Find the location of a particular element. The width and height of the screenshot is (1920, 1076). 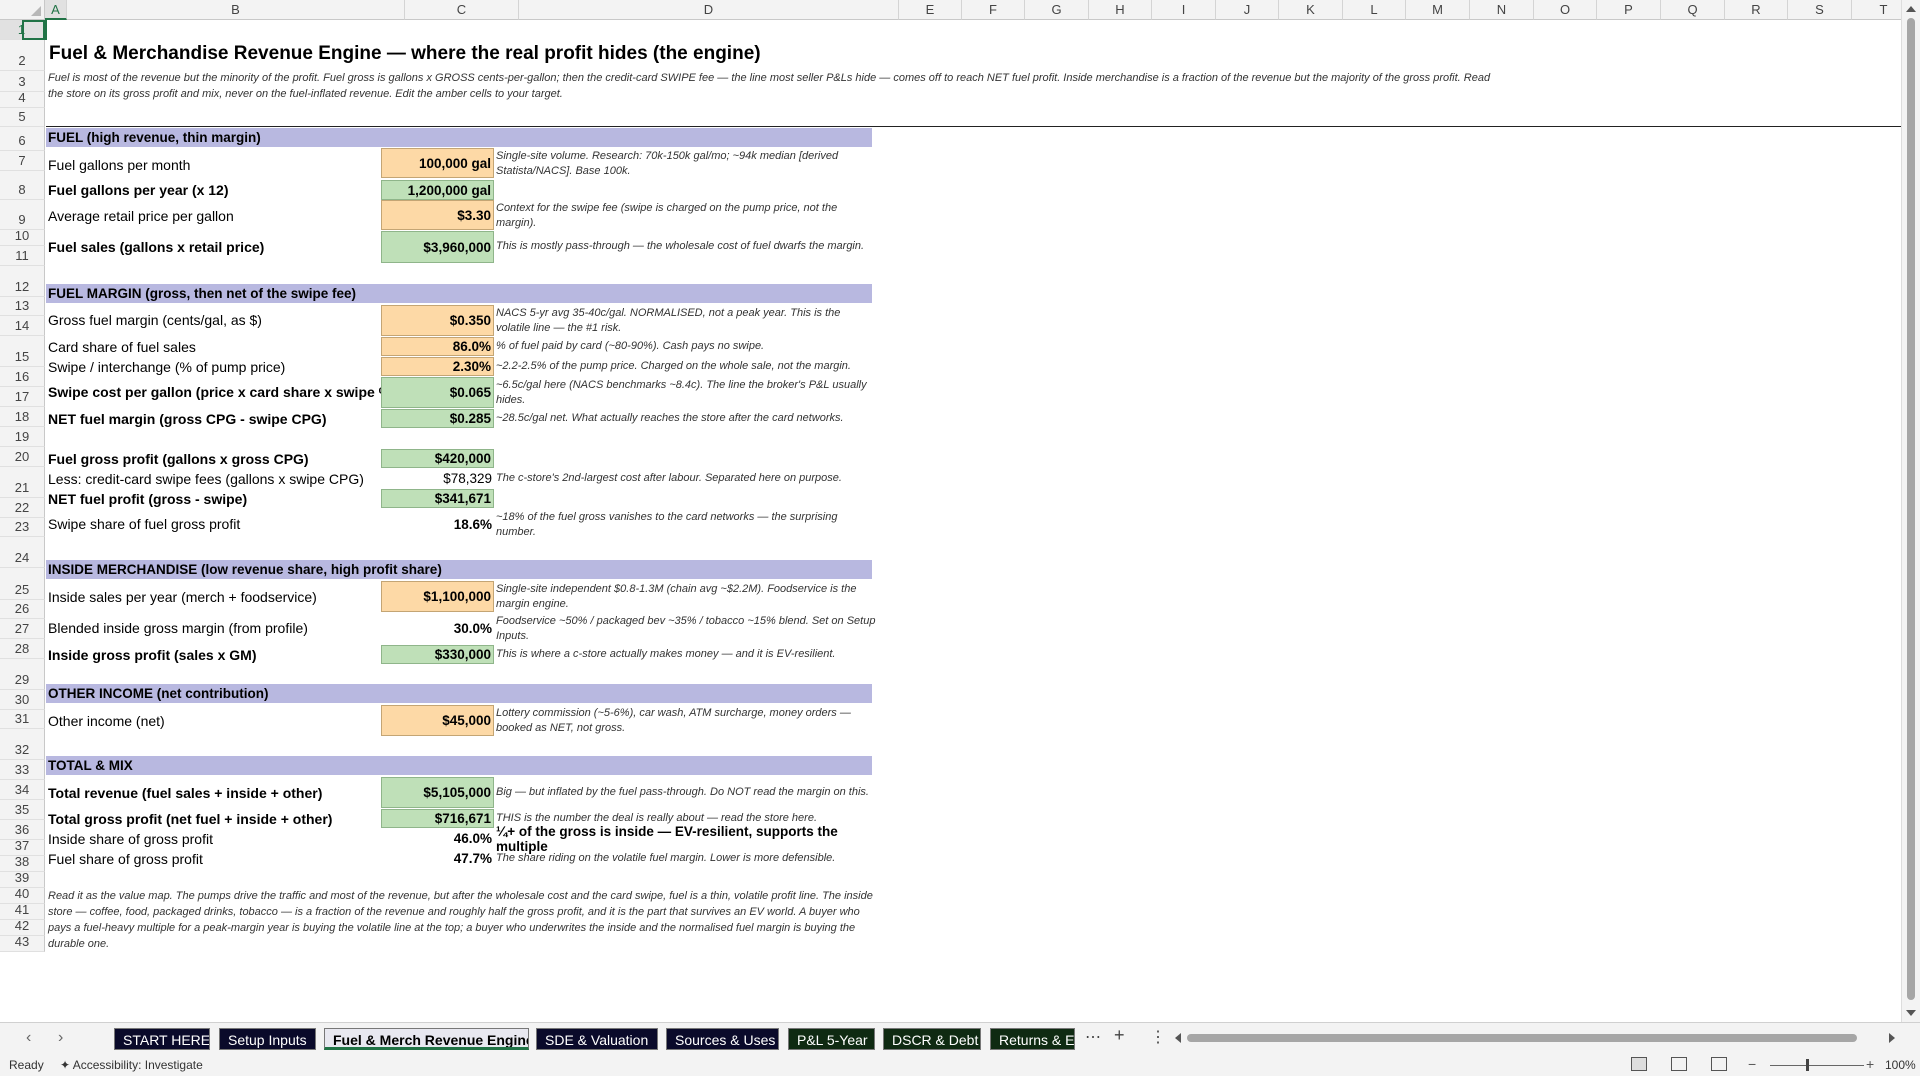

row-header-33: 33 is located at coordinates (22, 770).